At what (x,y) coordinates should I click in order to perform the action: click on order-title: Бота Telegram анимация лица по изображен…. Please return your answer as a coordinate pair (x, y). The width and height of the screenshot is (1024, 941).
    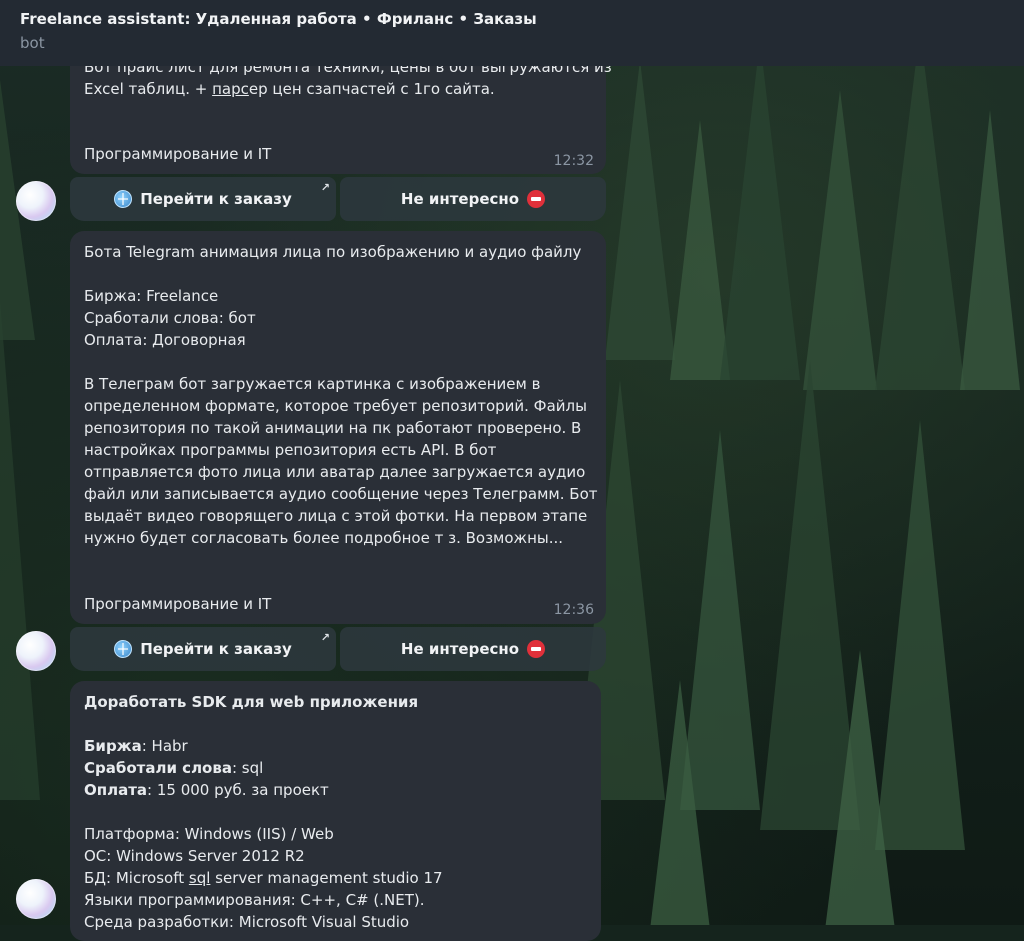
    Looking at the image, I should click on (333, 252).